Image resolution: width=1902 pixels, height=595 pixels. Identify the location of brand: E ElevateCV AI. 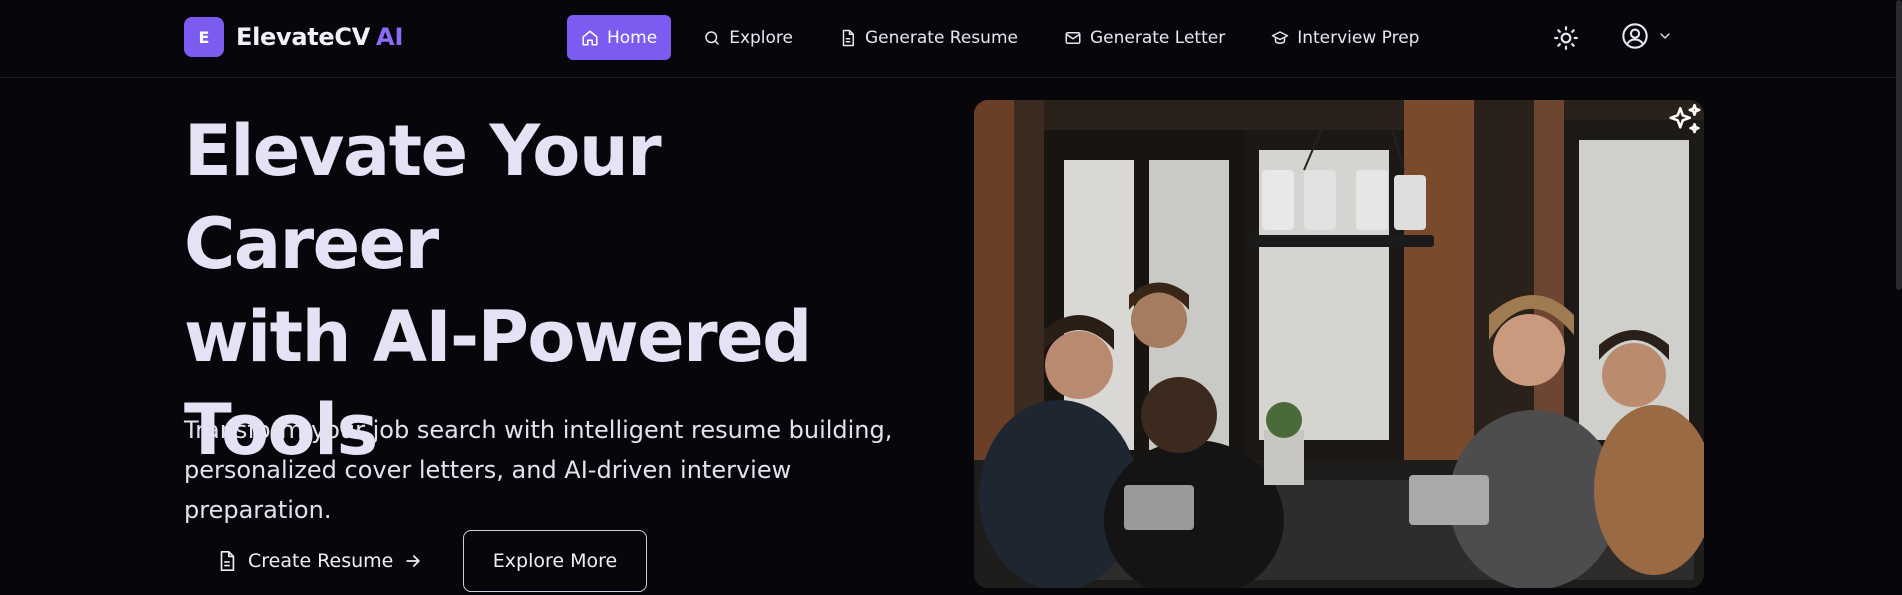
(294, 37).